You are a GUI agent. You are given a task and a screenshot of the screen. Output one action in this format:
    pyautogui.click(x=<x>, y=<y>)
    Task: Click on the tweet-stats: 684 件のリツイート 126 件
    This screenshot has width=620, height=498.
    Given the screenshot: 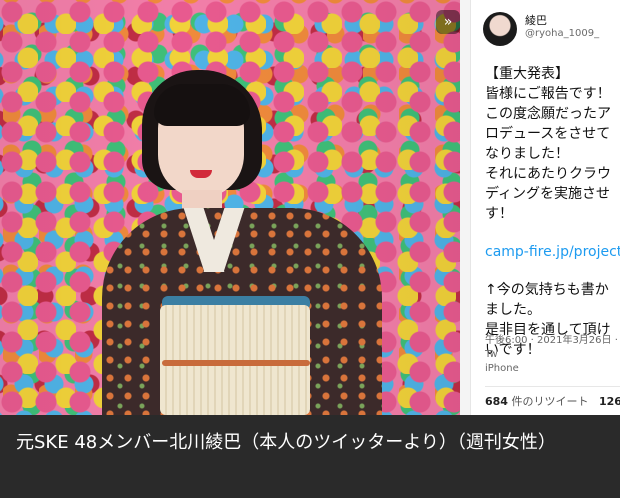 What is the action you would take?
    pyautogui.click(x=552, y=399)
    